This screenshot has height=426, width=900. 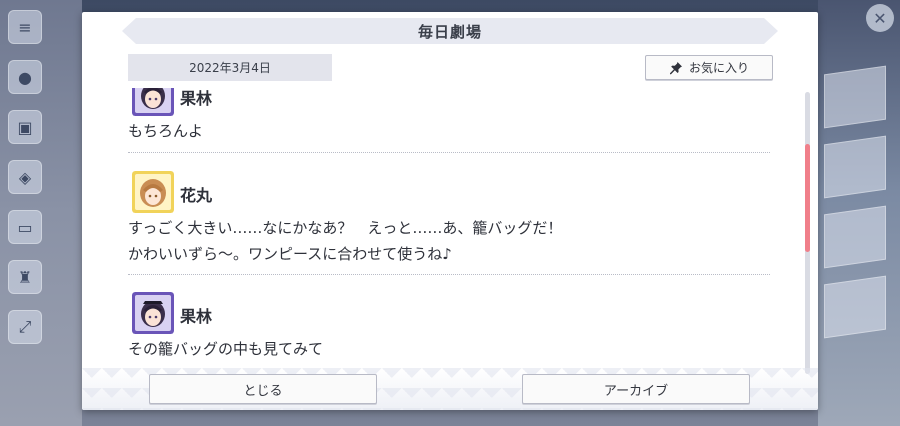 What do you see at coordinates (25, 27) in the screenshot?
I see `menu-icon: ≡` at bounding box center [25, 27].